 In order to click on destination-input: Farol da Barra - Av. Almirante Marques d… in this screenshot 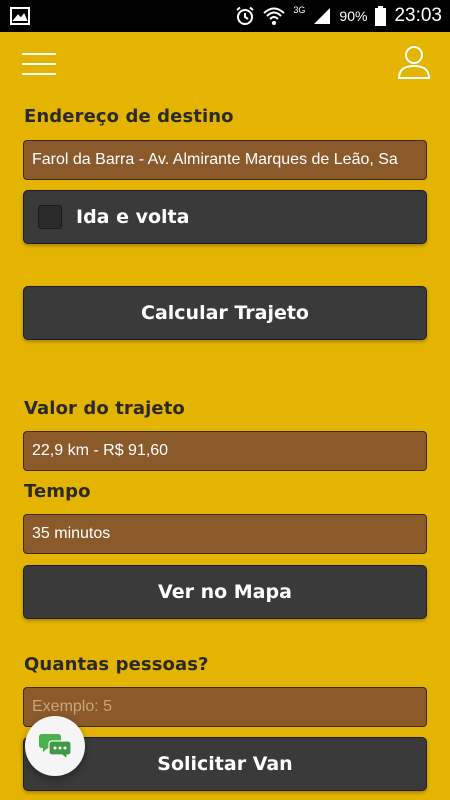, I will do `click(225, 160)`.